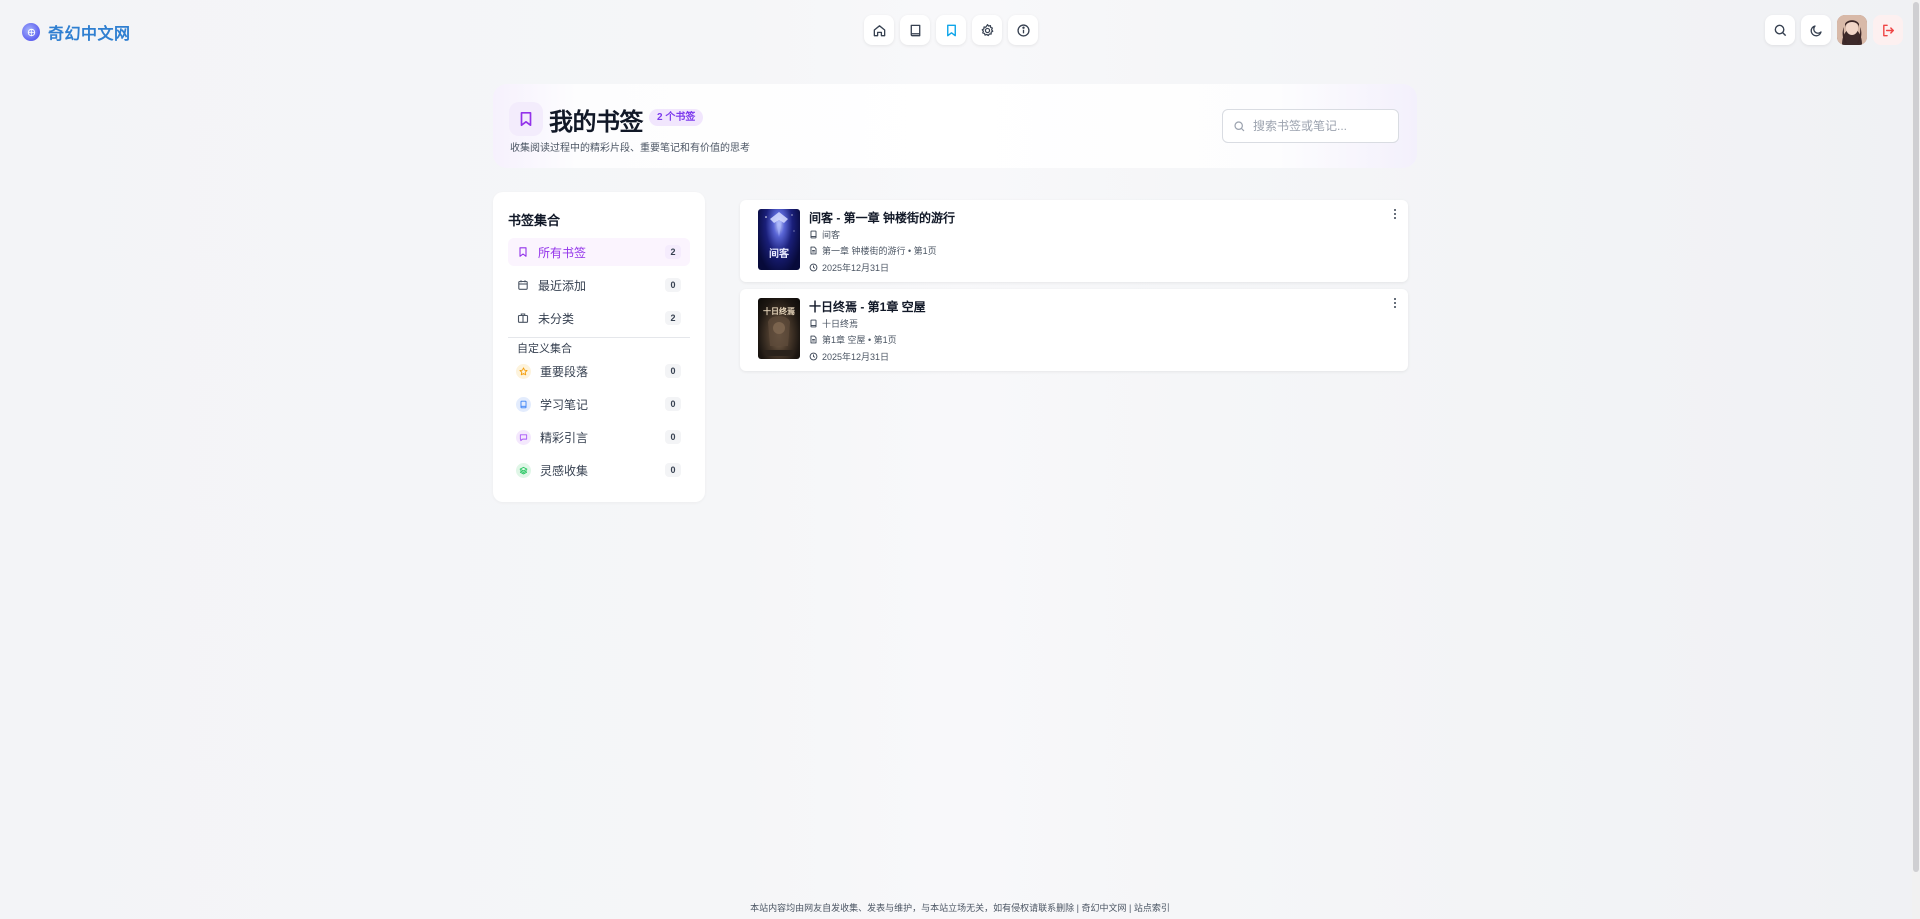 The height and width of the screenshot is (919, 1920). What do you see at coordinates (859, 340) in the screenshot?
I see `bookmark-chapter-text: 第1章 空屋 • 第1页` at bounding box center [859, 340].